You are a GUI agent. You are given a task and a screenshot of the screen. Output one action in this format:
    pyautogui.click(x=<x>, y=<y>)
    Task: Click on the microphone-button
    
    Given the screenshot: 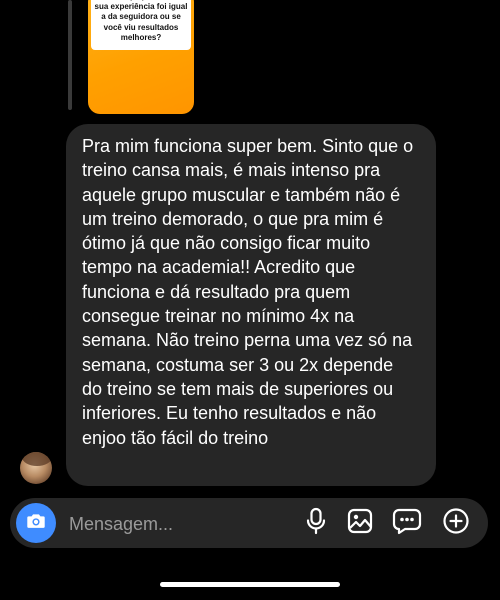 What is the action you would take?
    pyautogui.click(x=316, y=523)
    